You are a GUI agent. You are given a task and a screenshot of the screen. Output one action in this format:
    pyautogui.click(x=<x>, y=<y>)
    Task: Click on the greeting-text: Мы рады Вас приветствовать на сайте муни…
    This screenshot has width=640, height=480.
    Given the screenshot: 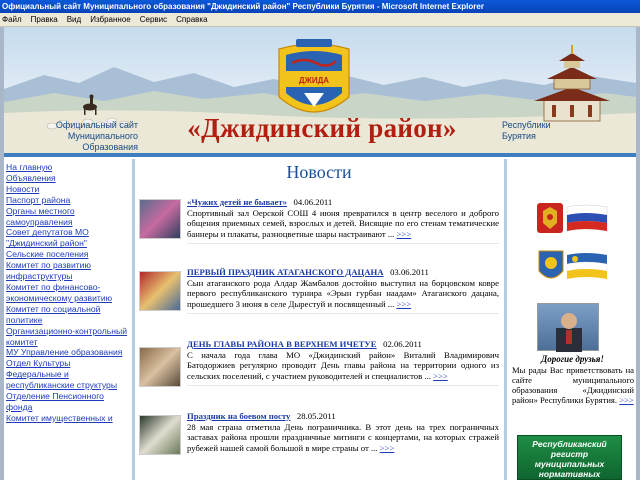 What is the action you would take?
    pyautogui.click(x=573, y=385)
    